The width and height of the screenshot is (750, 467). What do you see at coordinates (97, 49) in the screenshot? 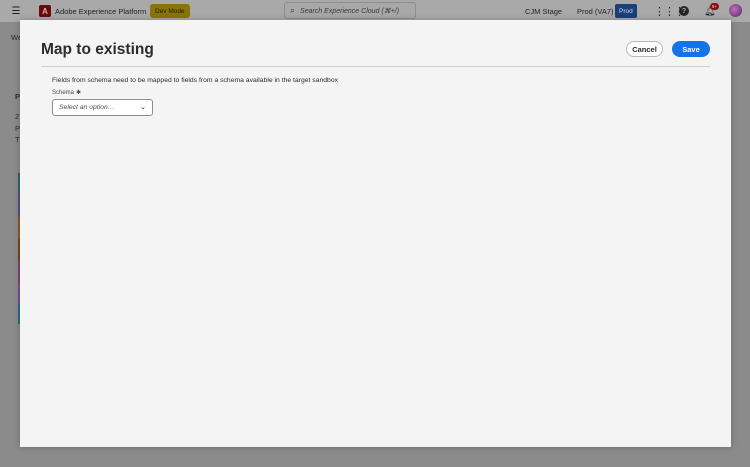
I see `dialog-title: Map to existing` at bounding box center [97, 49].